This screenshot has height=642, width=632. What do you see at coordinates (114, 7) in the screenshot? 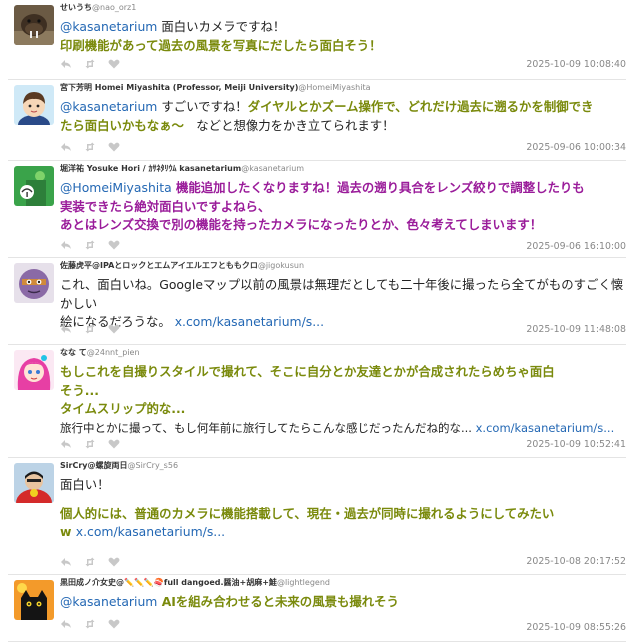
I see `author-handle: @nao_orz1` at bounding box center [114, 7].